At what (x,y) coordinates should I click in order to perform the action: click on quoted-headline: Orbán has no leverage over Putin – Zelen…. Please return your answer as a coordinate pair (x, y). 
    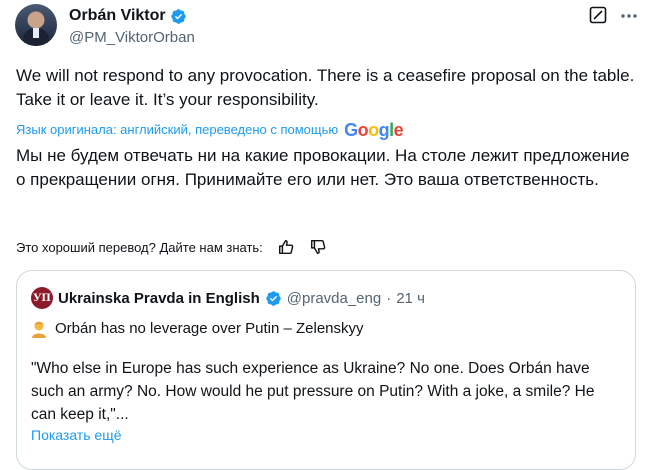
    Looking at the image, I should click on (209, 328).